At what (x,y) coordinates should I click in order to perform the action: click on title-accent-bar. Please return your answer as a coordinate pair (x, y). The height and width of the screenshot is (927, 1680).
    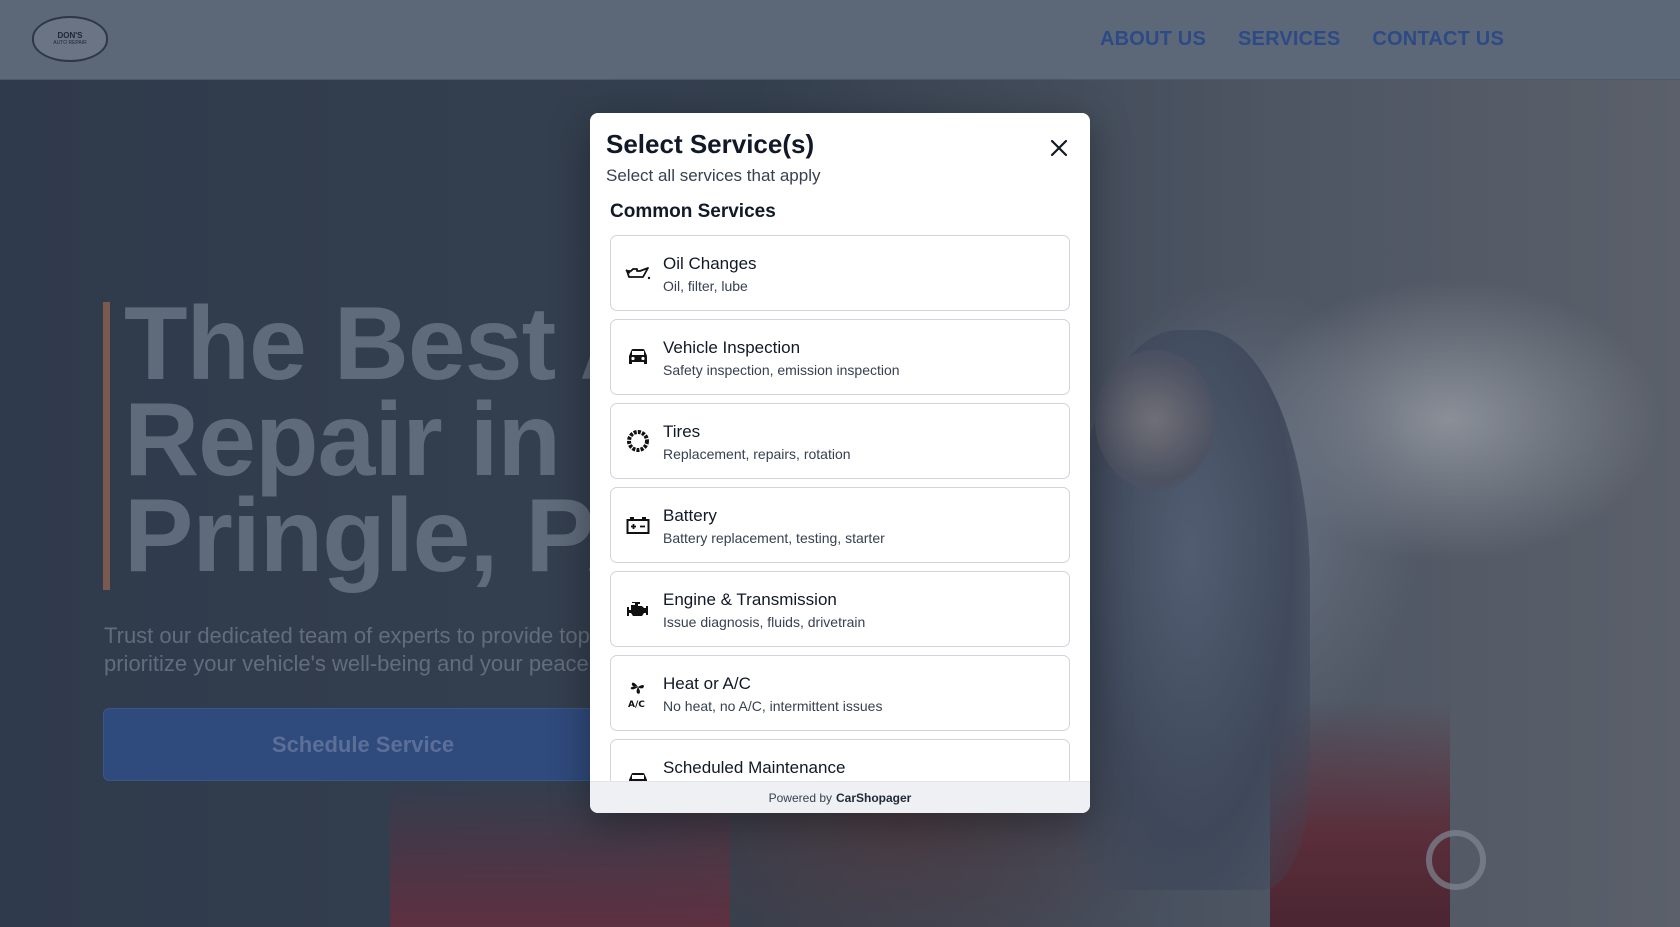
    Looking at the image, I should click on (106, 446).